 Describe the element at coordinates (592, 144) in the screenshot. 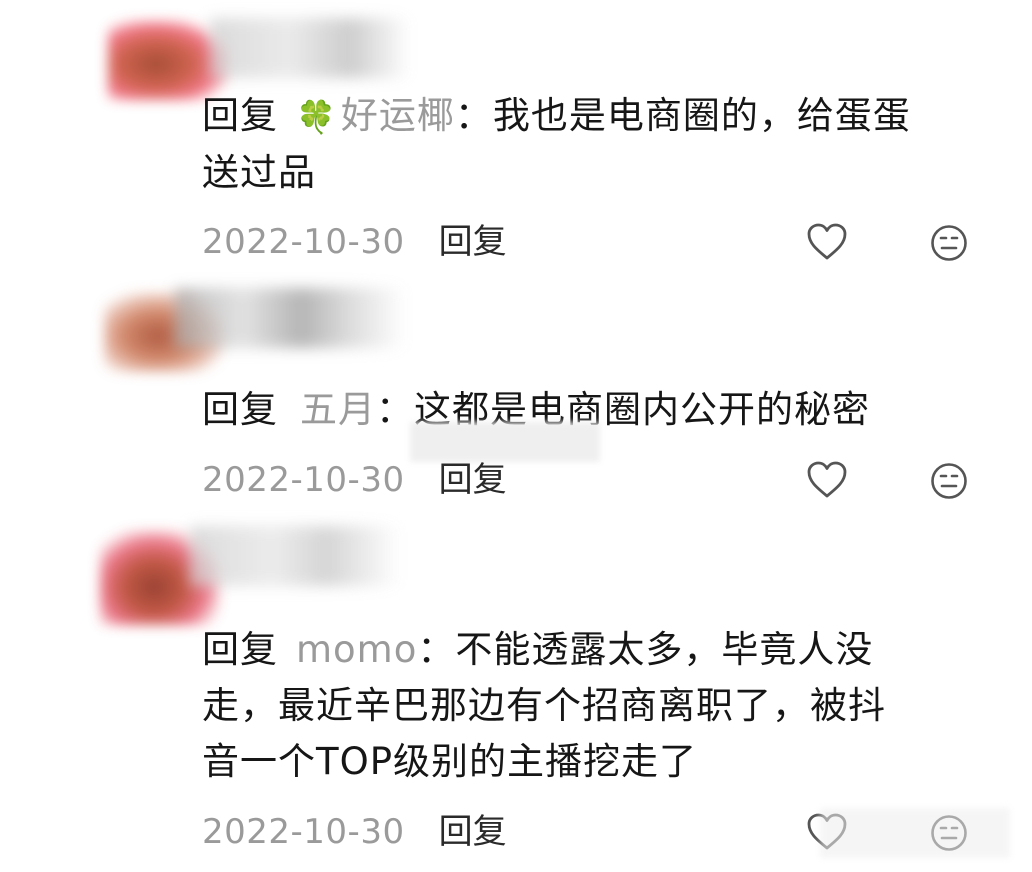

I see `comment-text: 回复 🍀 好运椰：我也是电商圈的，给蛋蛋 送过品` at that location.